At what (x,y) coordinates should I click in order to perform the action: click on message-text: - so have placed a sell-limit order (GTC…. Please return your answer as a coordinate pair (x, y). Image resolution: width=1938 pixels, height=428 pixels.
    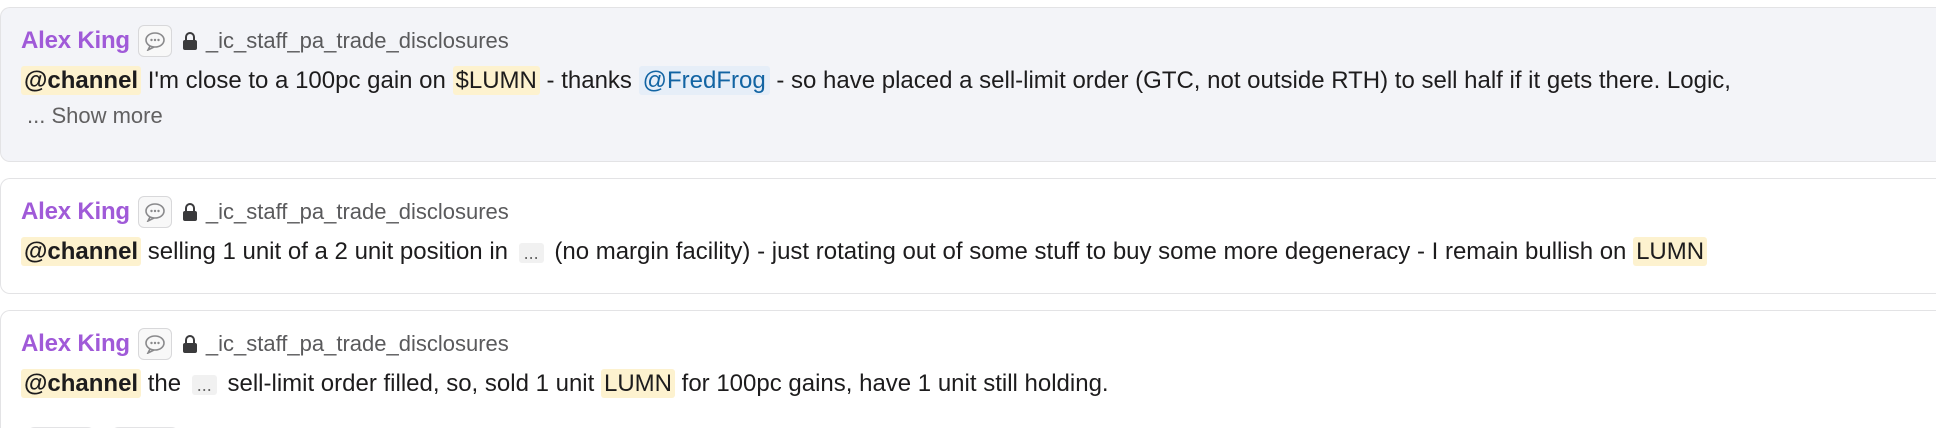
    Looking at the image, I should click on (1250, 80).